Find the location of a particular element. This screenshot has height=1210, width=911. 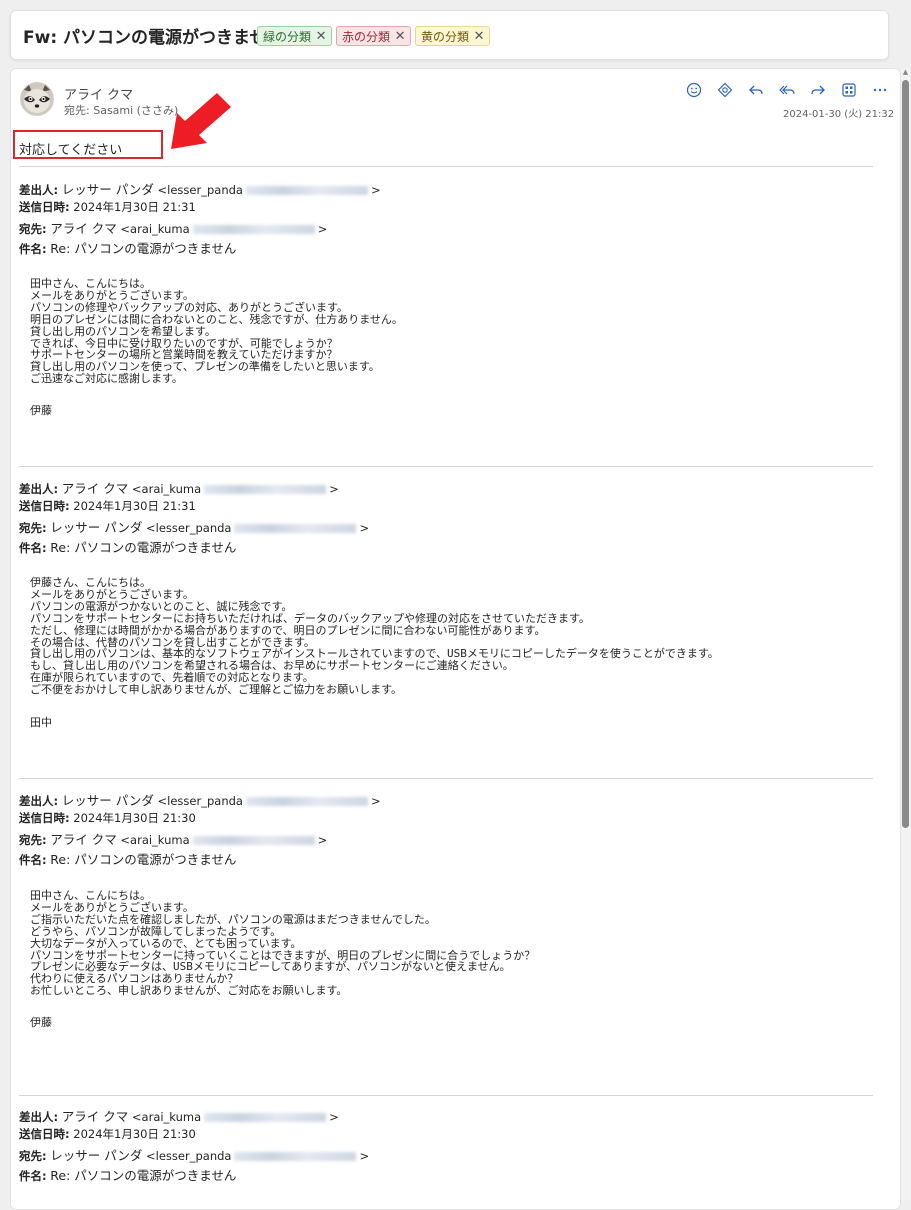

signature: 田中 is located at coordinates (41, 722).